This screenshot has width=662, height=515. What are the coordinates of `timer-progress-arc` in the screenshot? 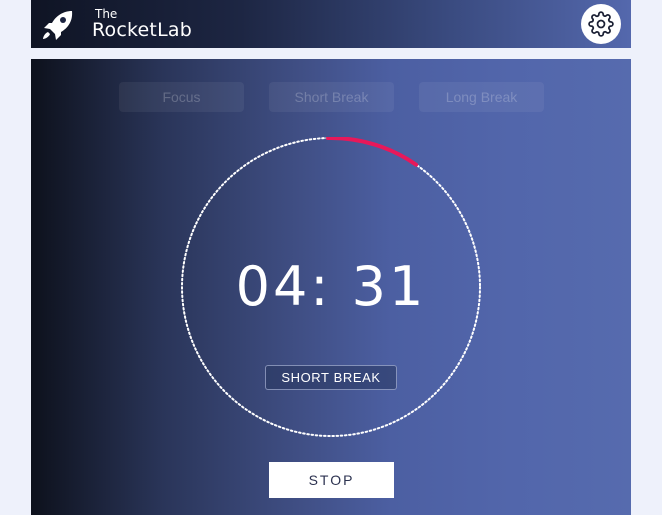 It's located at (372, 152).